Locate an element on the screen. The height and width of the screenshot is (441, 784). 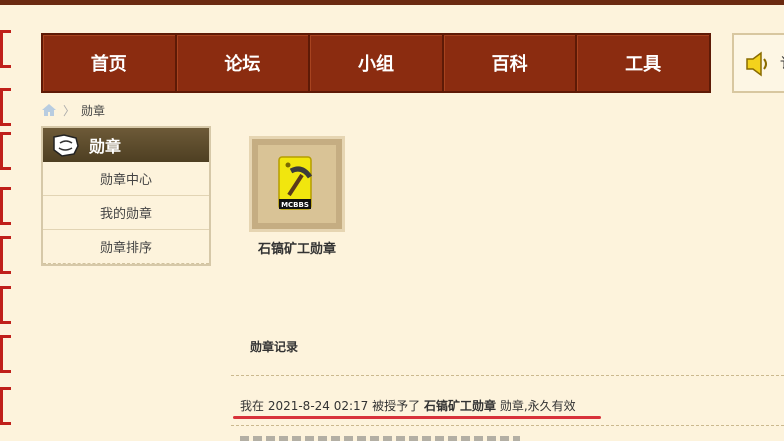
sidebar-title: 勋章 is located at coordinates (105, 146).